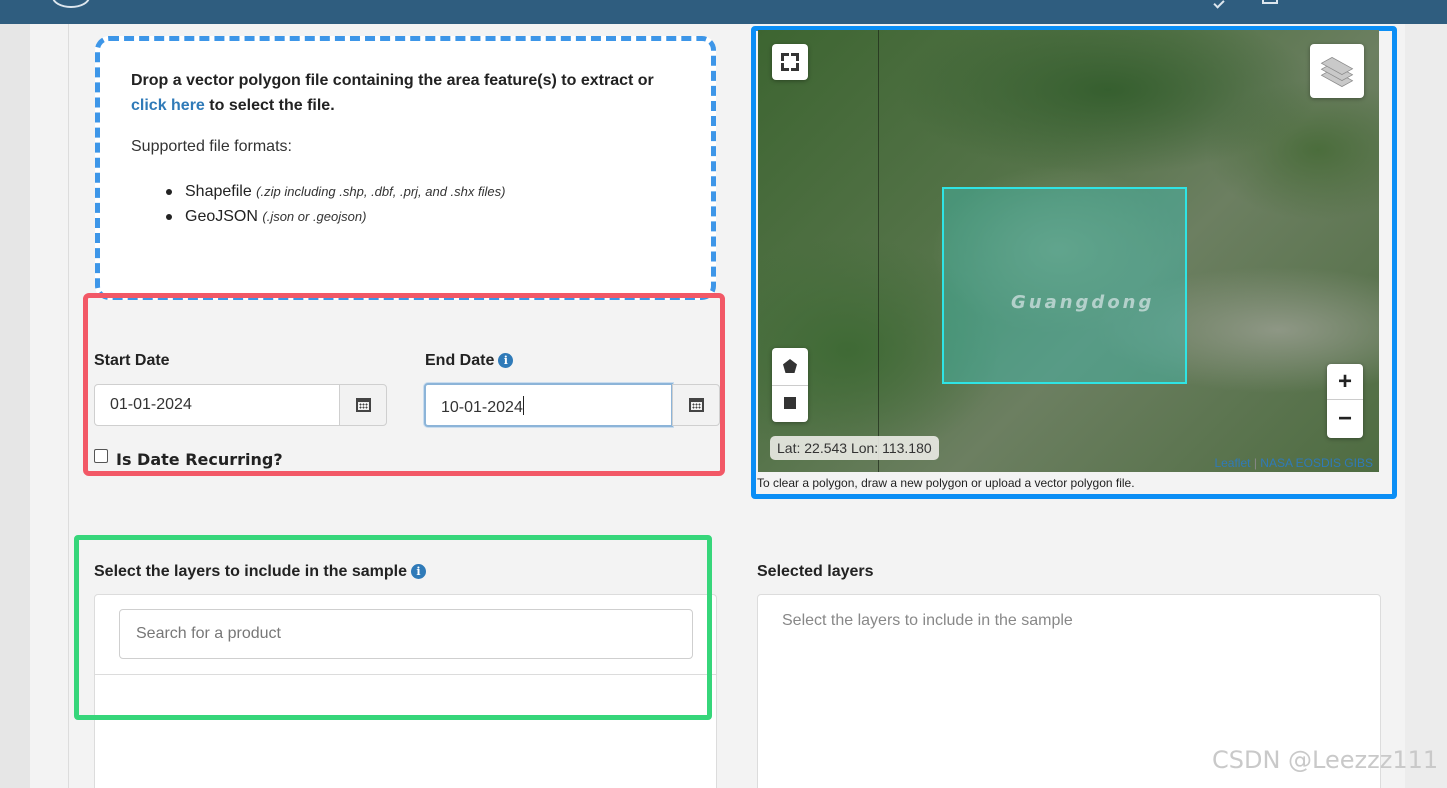  Describe the element at coordinates (815, 571) in the screenshot. I see `selected-layers-label: Selected layers` at that location.